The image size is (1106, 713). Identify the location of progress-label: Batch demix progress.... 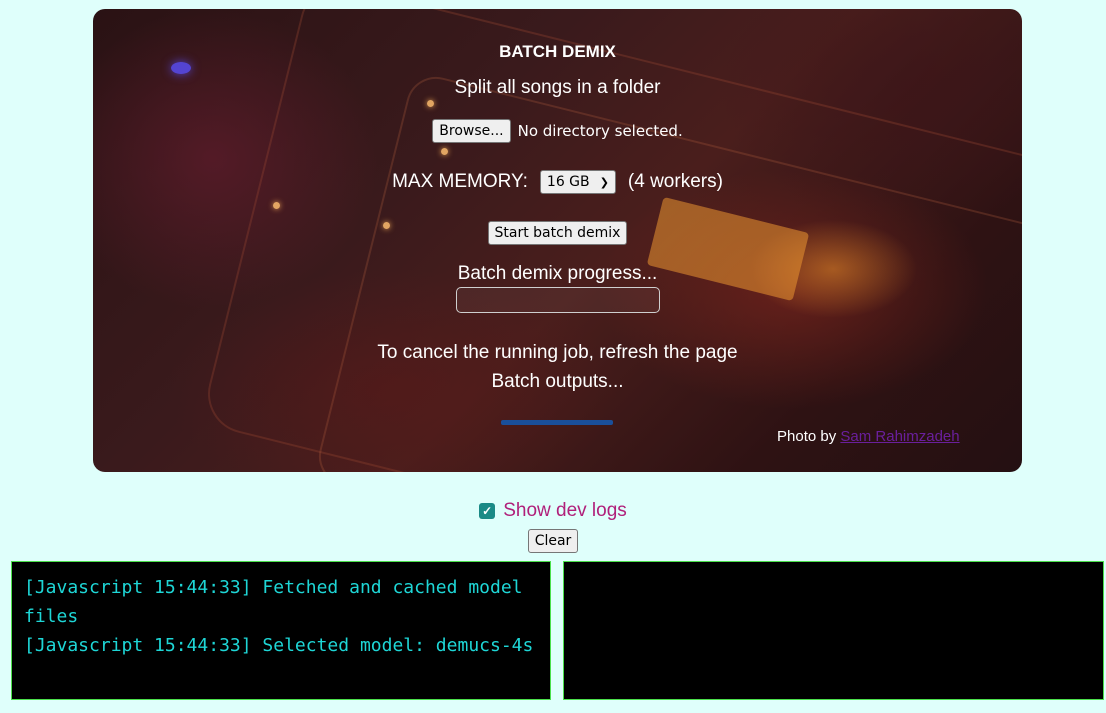
(557, 273).